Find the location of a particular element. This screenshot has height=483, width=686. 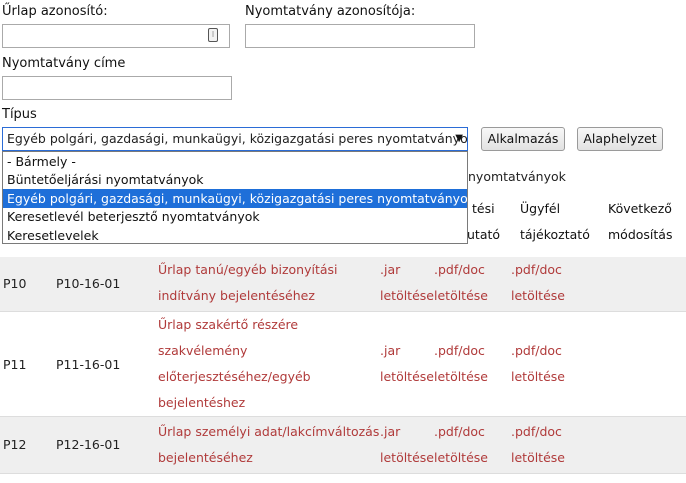

header-col6-line1: Ügyfél is located at coordinates (540, 208).